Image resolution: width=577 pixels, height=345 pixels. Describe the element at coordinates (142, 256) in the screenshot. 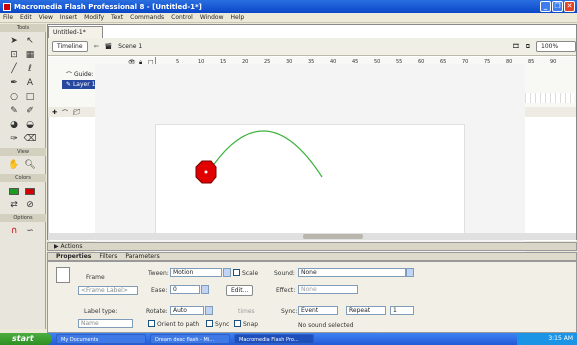

I see `tab-parameters: Parameters` at that location.